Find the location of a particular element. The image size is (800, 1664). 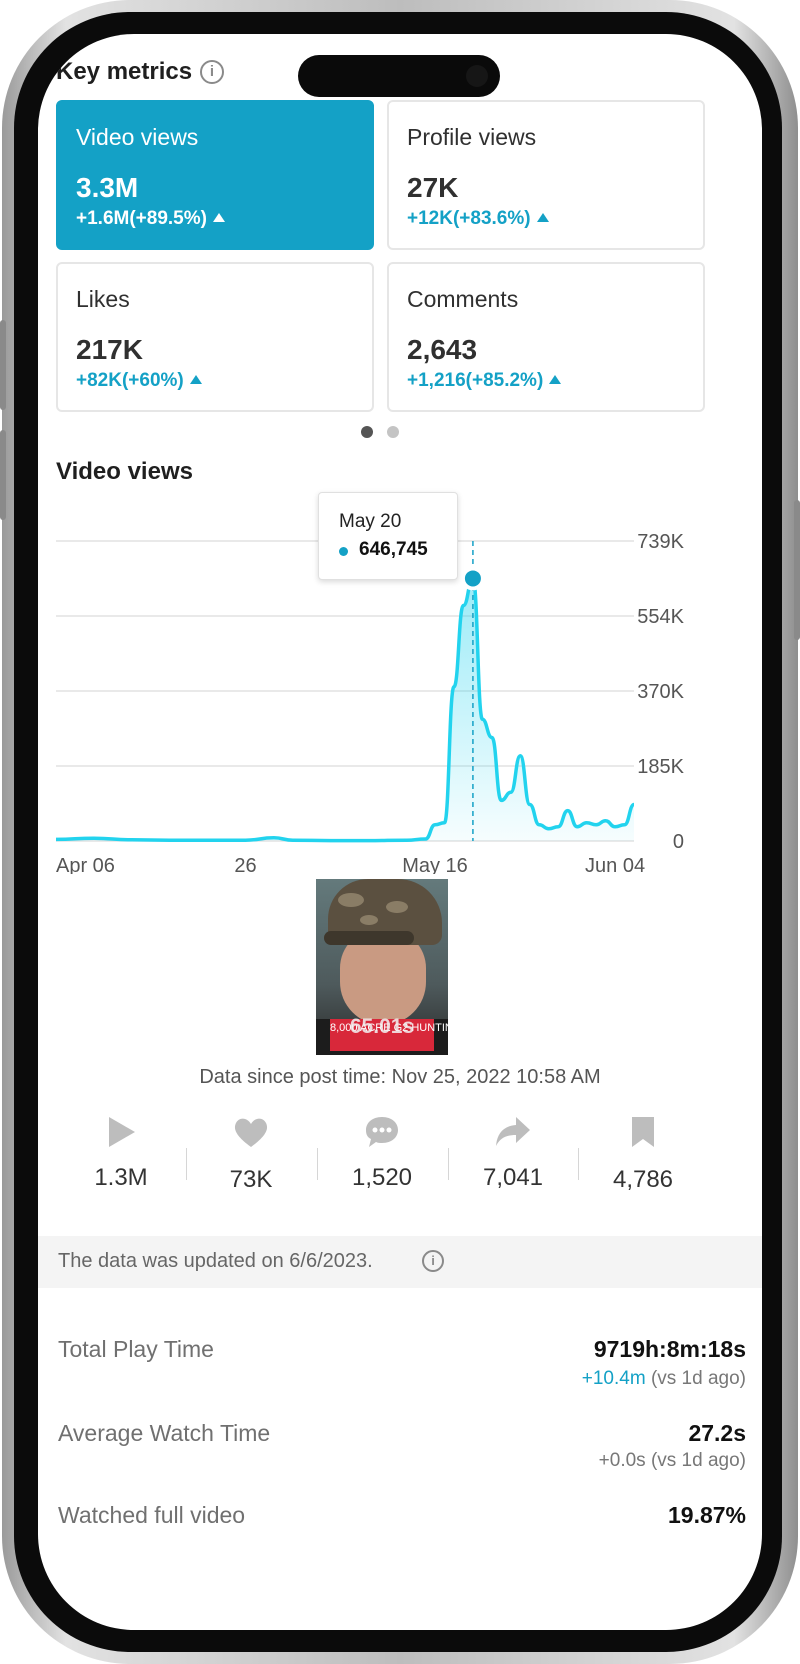

metric-delta-text: +82K(+60%) is located at coordinates (130, 380).